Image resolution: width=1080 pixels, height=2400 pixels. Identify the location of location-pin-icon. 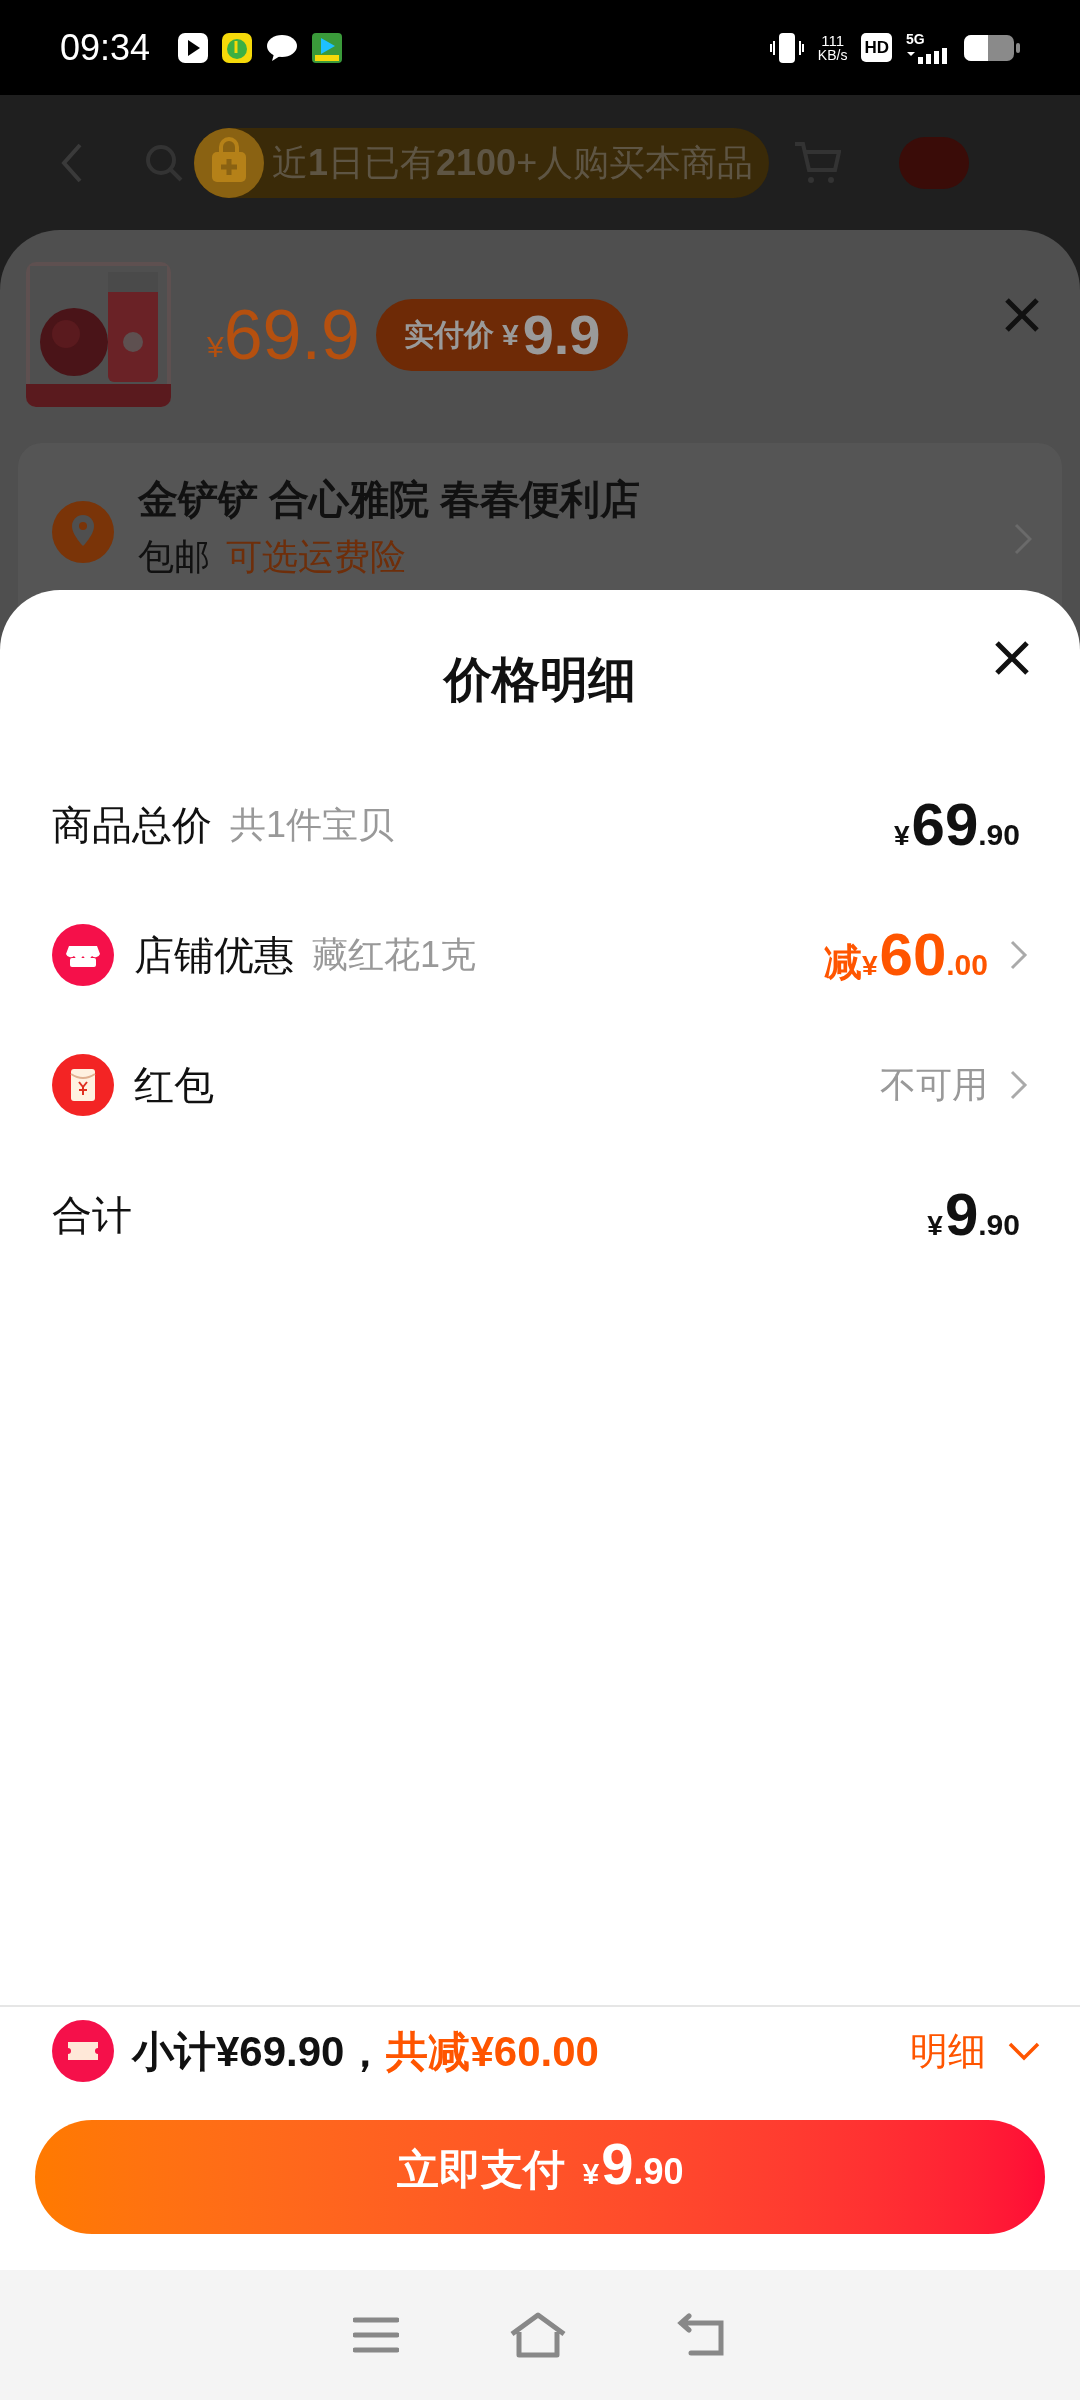
(83, 532).